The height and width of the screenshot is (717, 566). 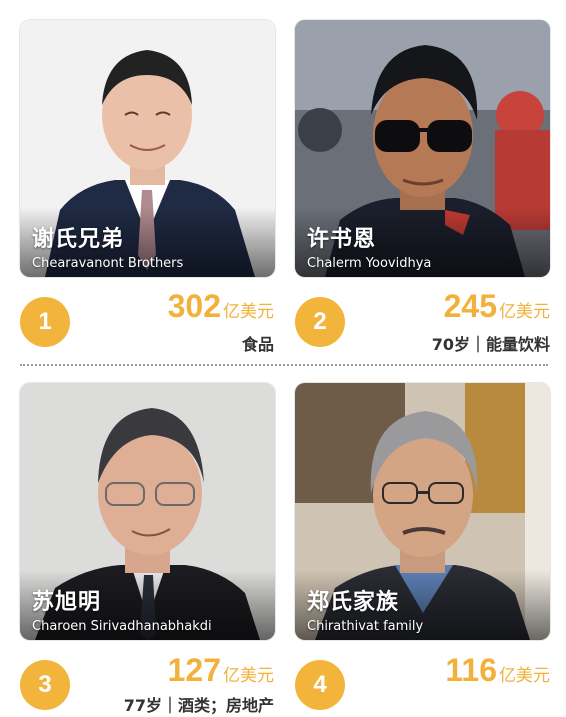 What do you see at coordinates (369, 263) in the screenshot?
I see `name-english: Chalerm Yoovidhya` at bounding box center [369, 263].